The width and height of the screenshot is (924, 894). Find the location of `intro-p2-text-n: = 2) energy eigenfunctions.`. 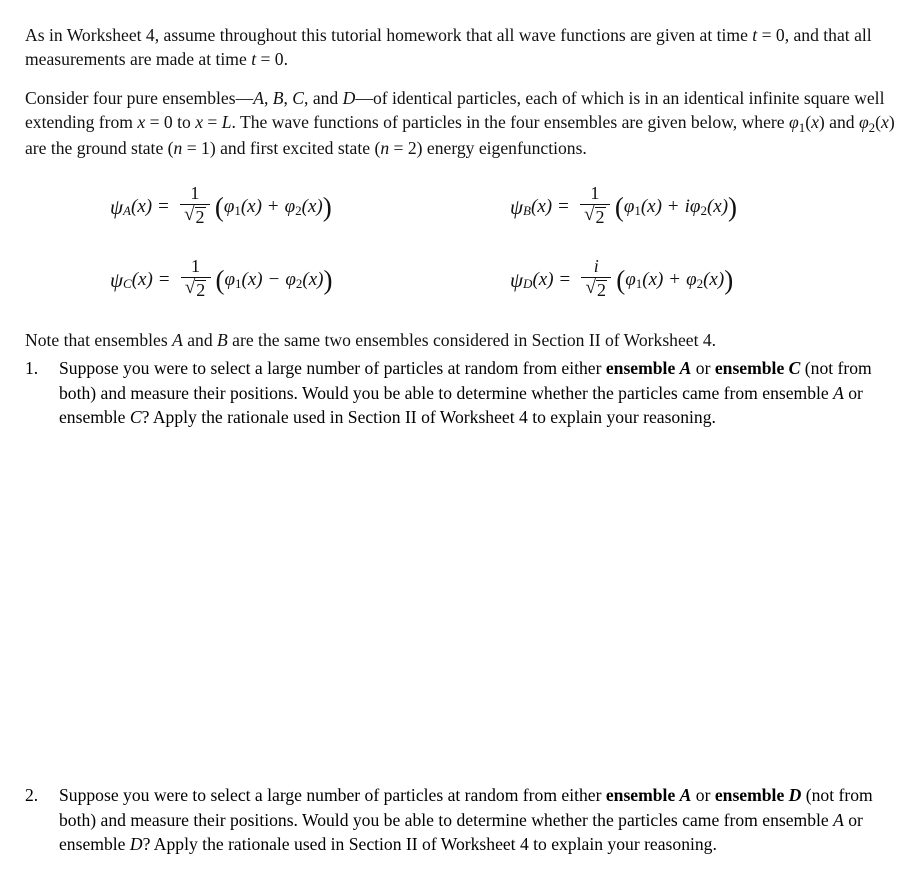

intro-p2-text-n: = 2) energy eigenfunctions. is located at coordinates (488, 148).